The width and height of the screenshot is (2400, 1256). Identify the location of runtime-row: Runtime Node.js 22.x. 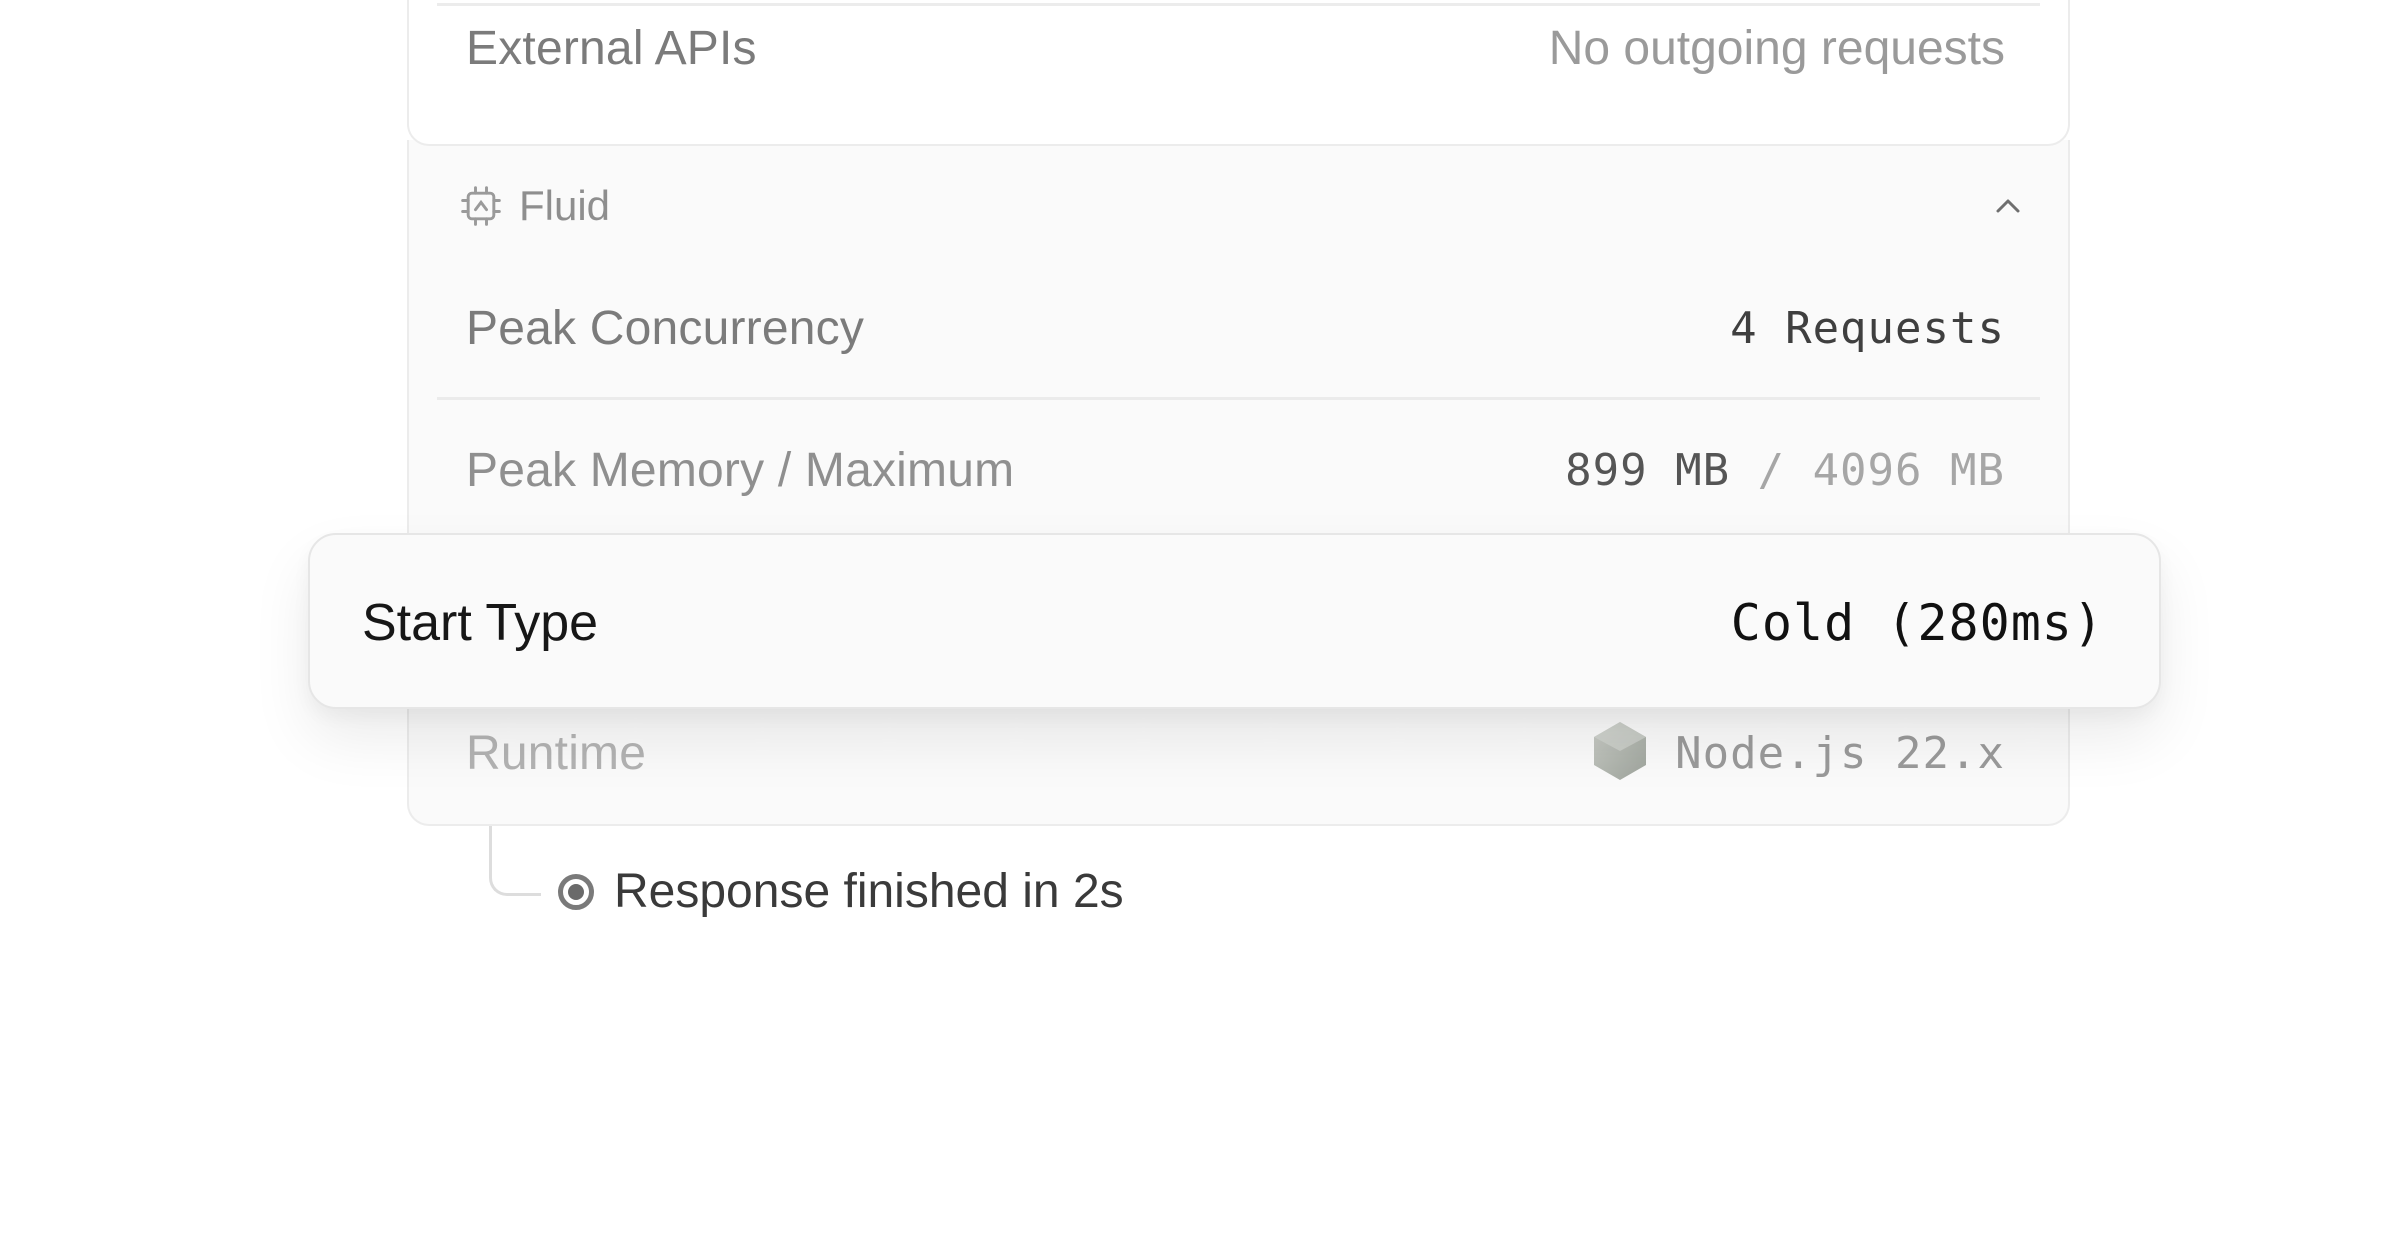
(1235, 752).